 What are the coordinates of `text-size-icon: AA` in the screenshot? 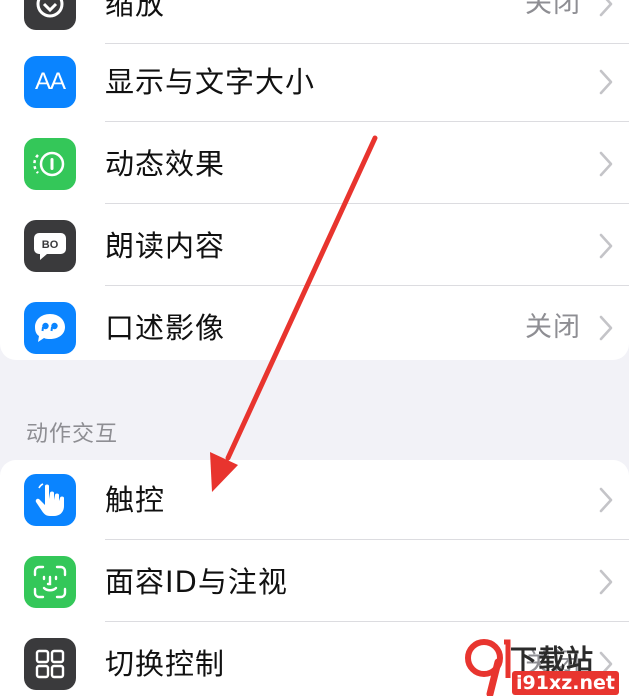 It's located at (50, 82).